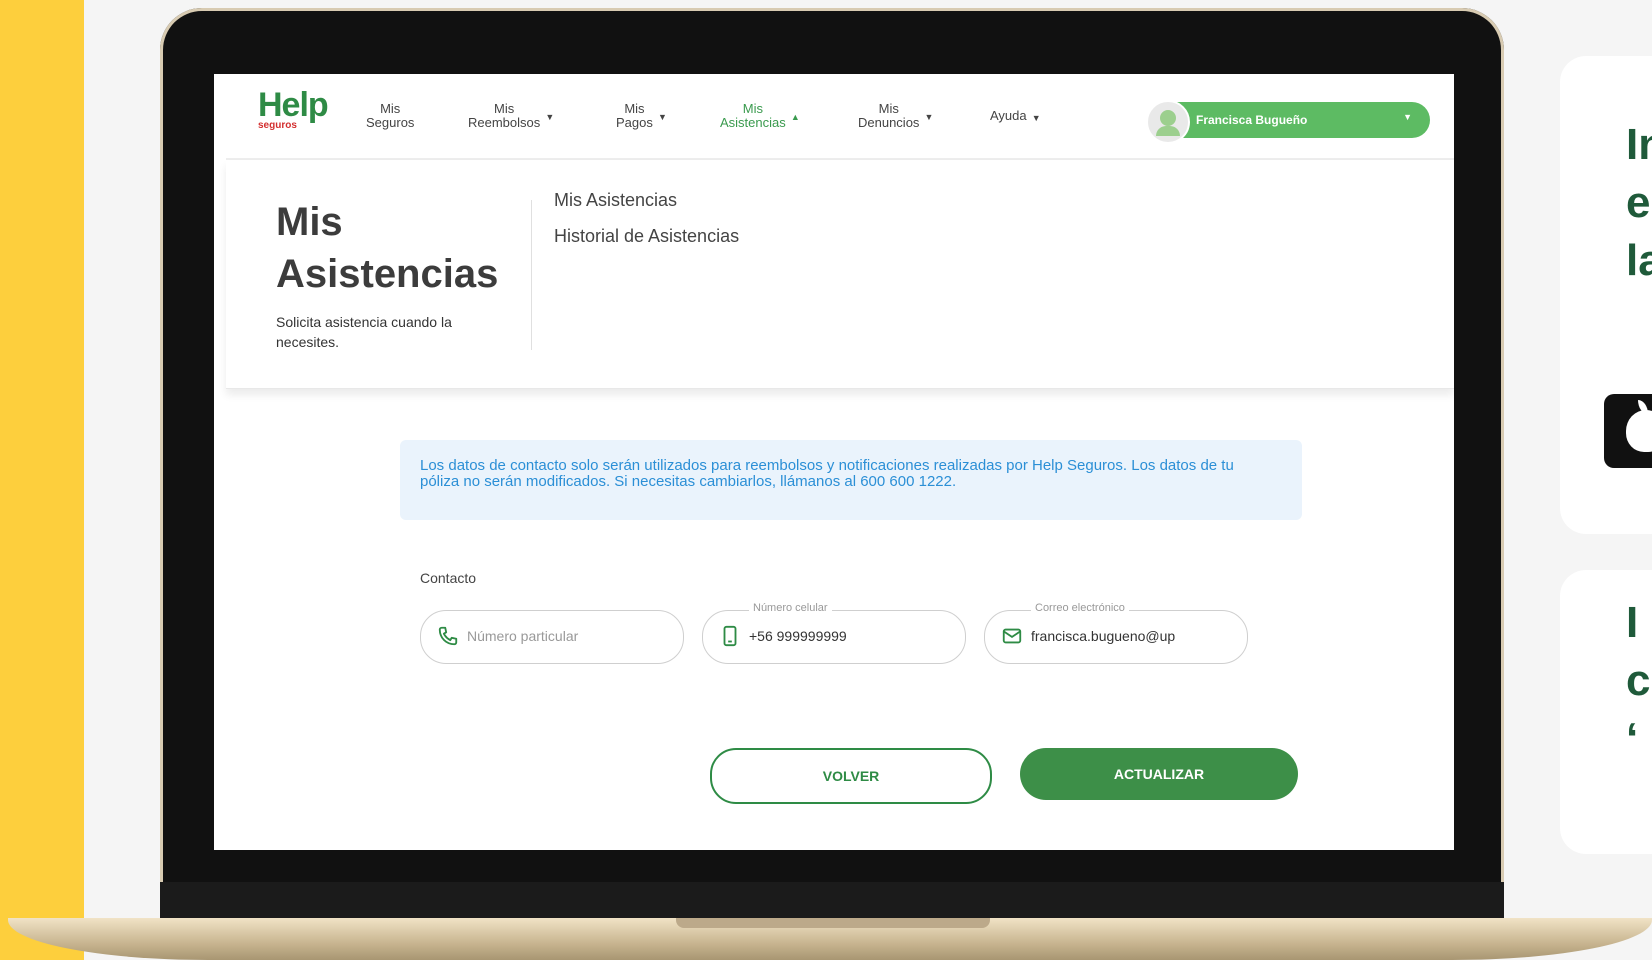 The height and width of the screenshot is (960, 1652). Describe the element at coordinates (1008, 115) in the screenshot. I see `nav-label-top: Ayuda` at that location.